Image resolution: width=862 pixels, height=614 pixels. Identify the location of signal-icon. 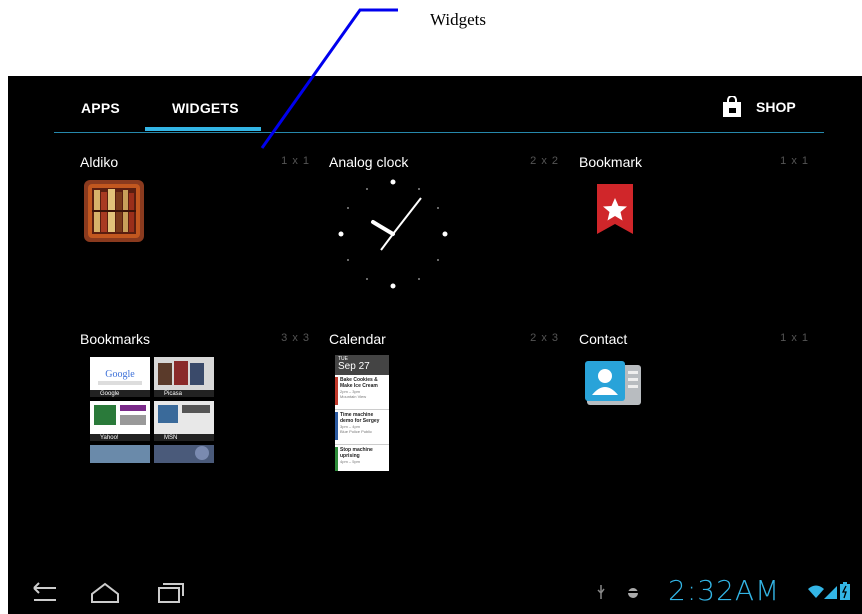
(831, 594).